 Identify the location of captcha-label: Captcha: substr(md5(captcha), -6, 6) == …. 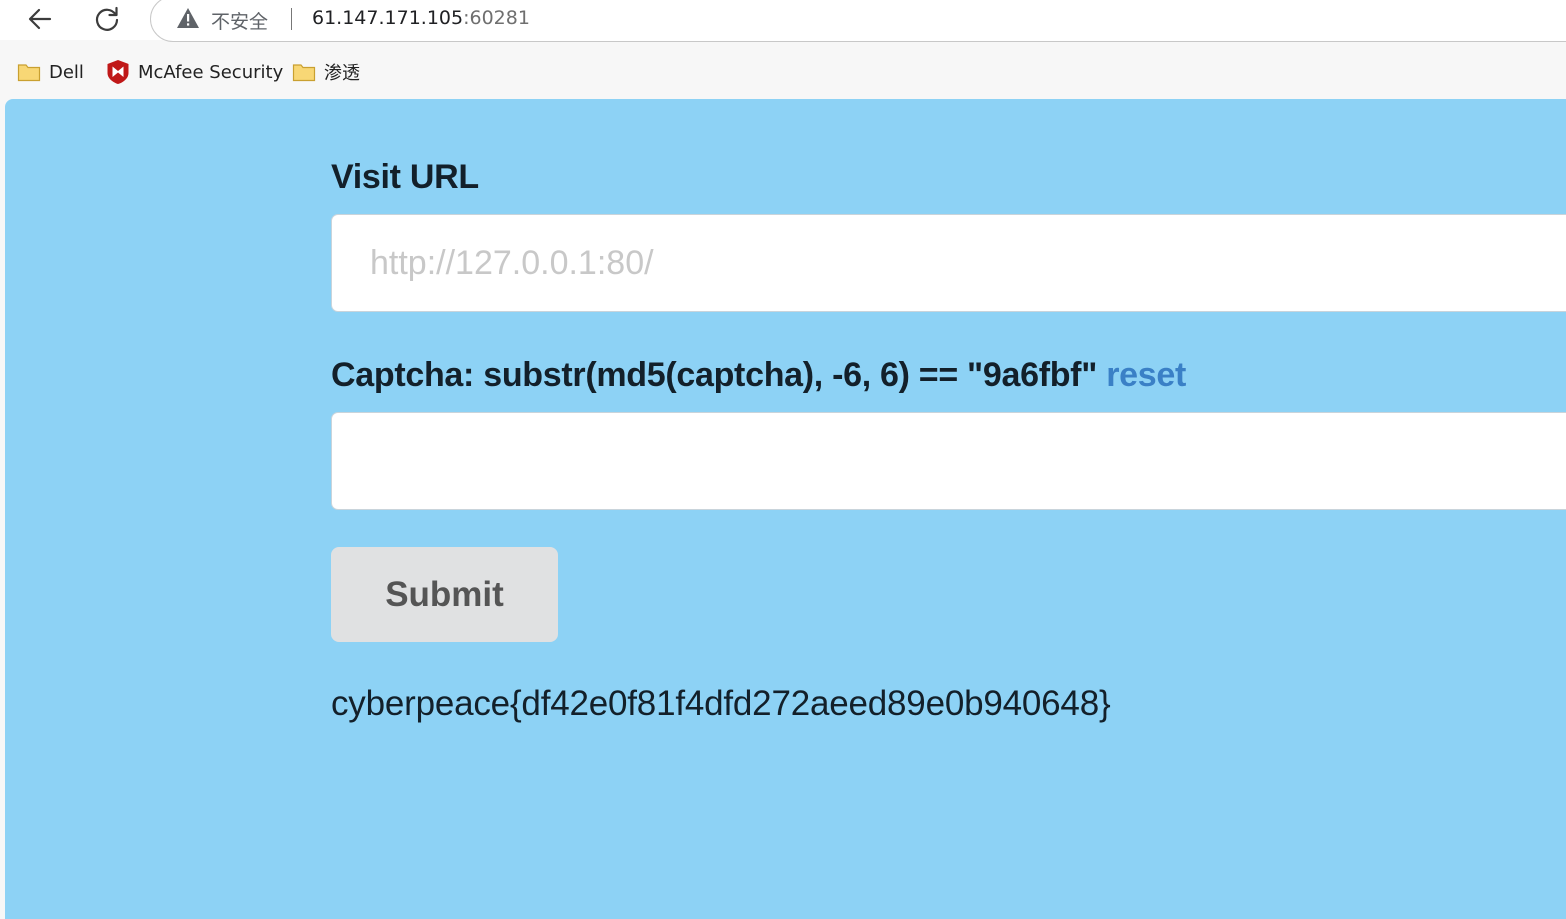
(758, 375).